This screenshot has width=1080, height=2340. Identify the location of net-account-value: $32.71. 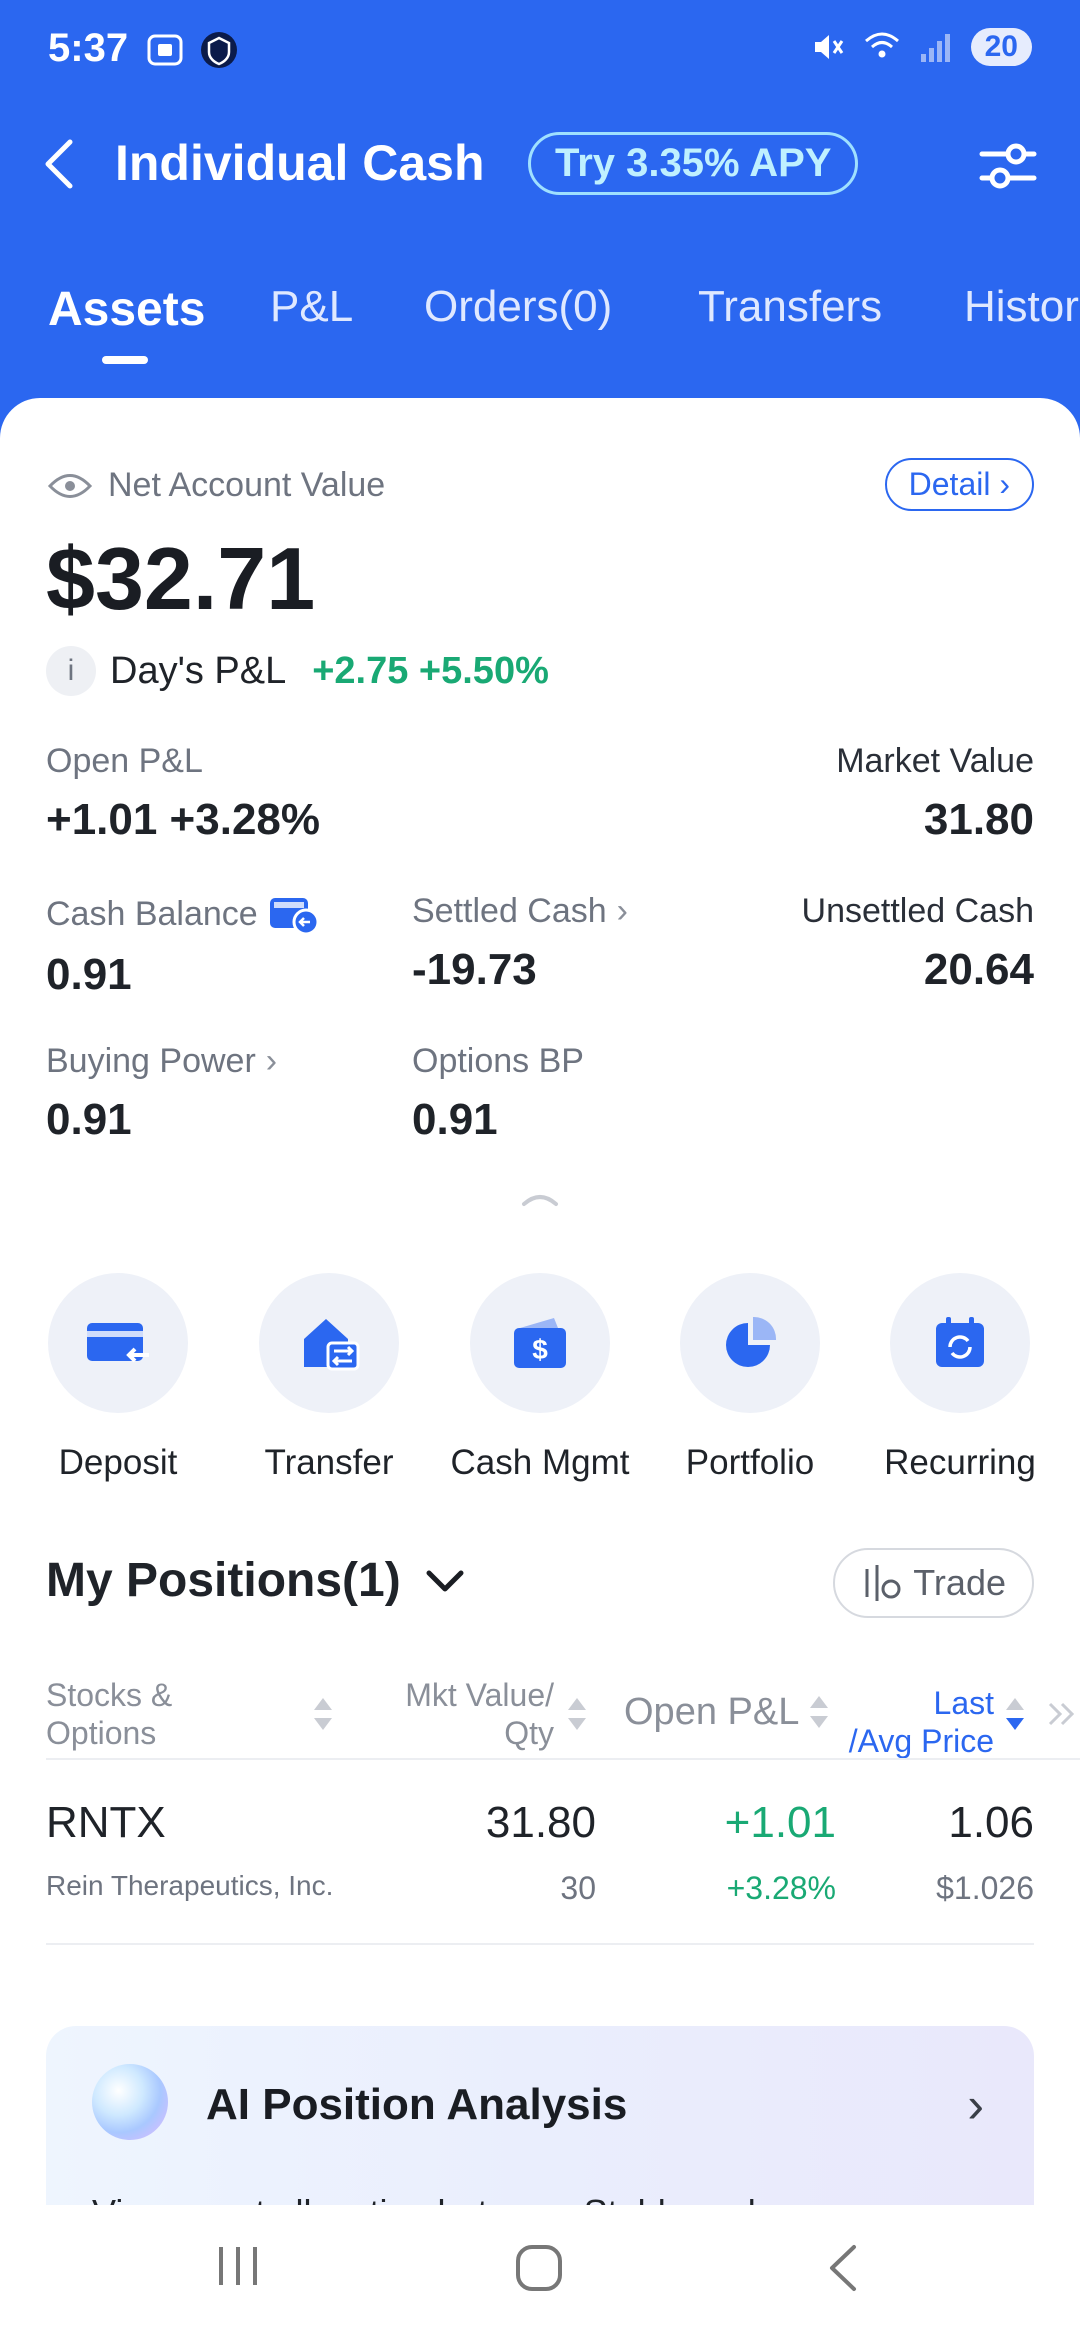
(181, 578).